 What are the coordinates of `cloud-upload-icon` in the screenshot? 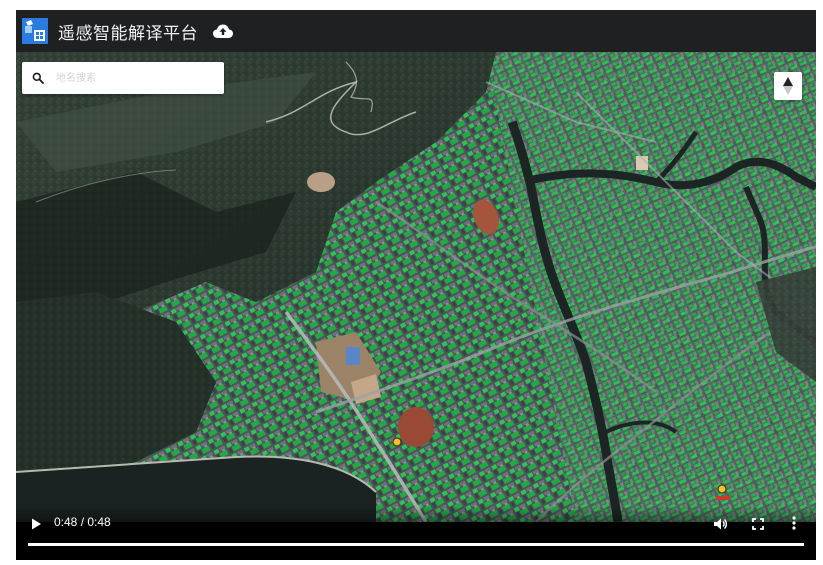 It's located at (223, 31).